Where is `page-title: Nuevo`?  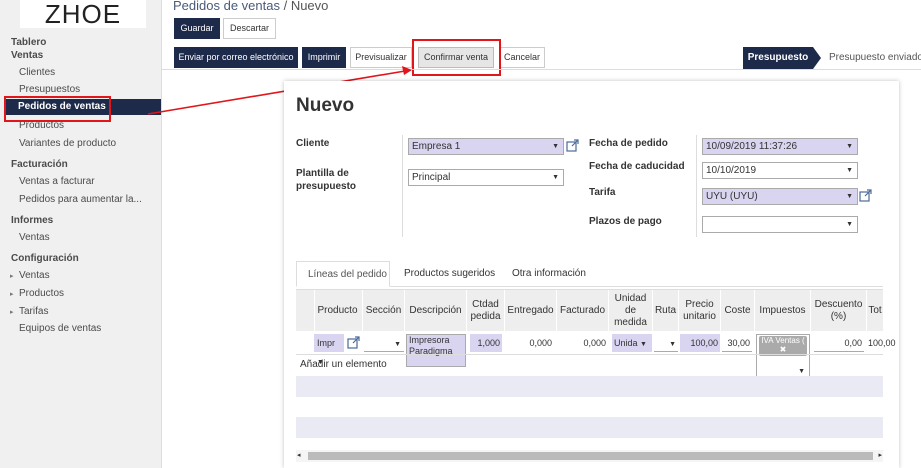 page-title: Nuevo is located at coordinates (325, 105).